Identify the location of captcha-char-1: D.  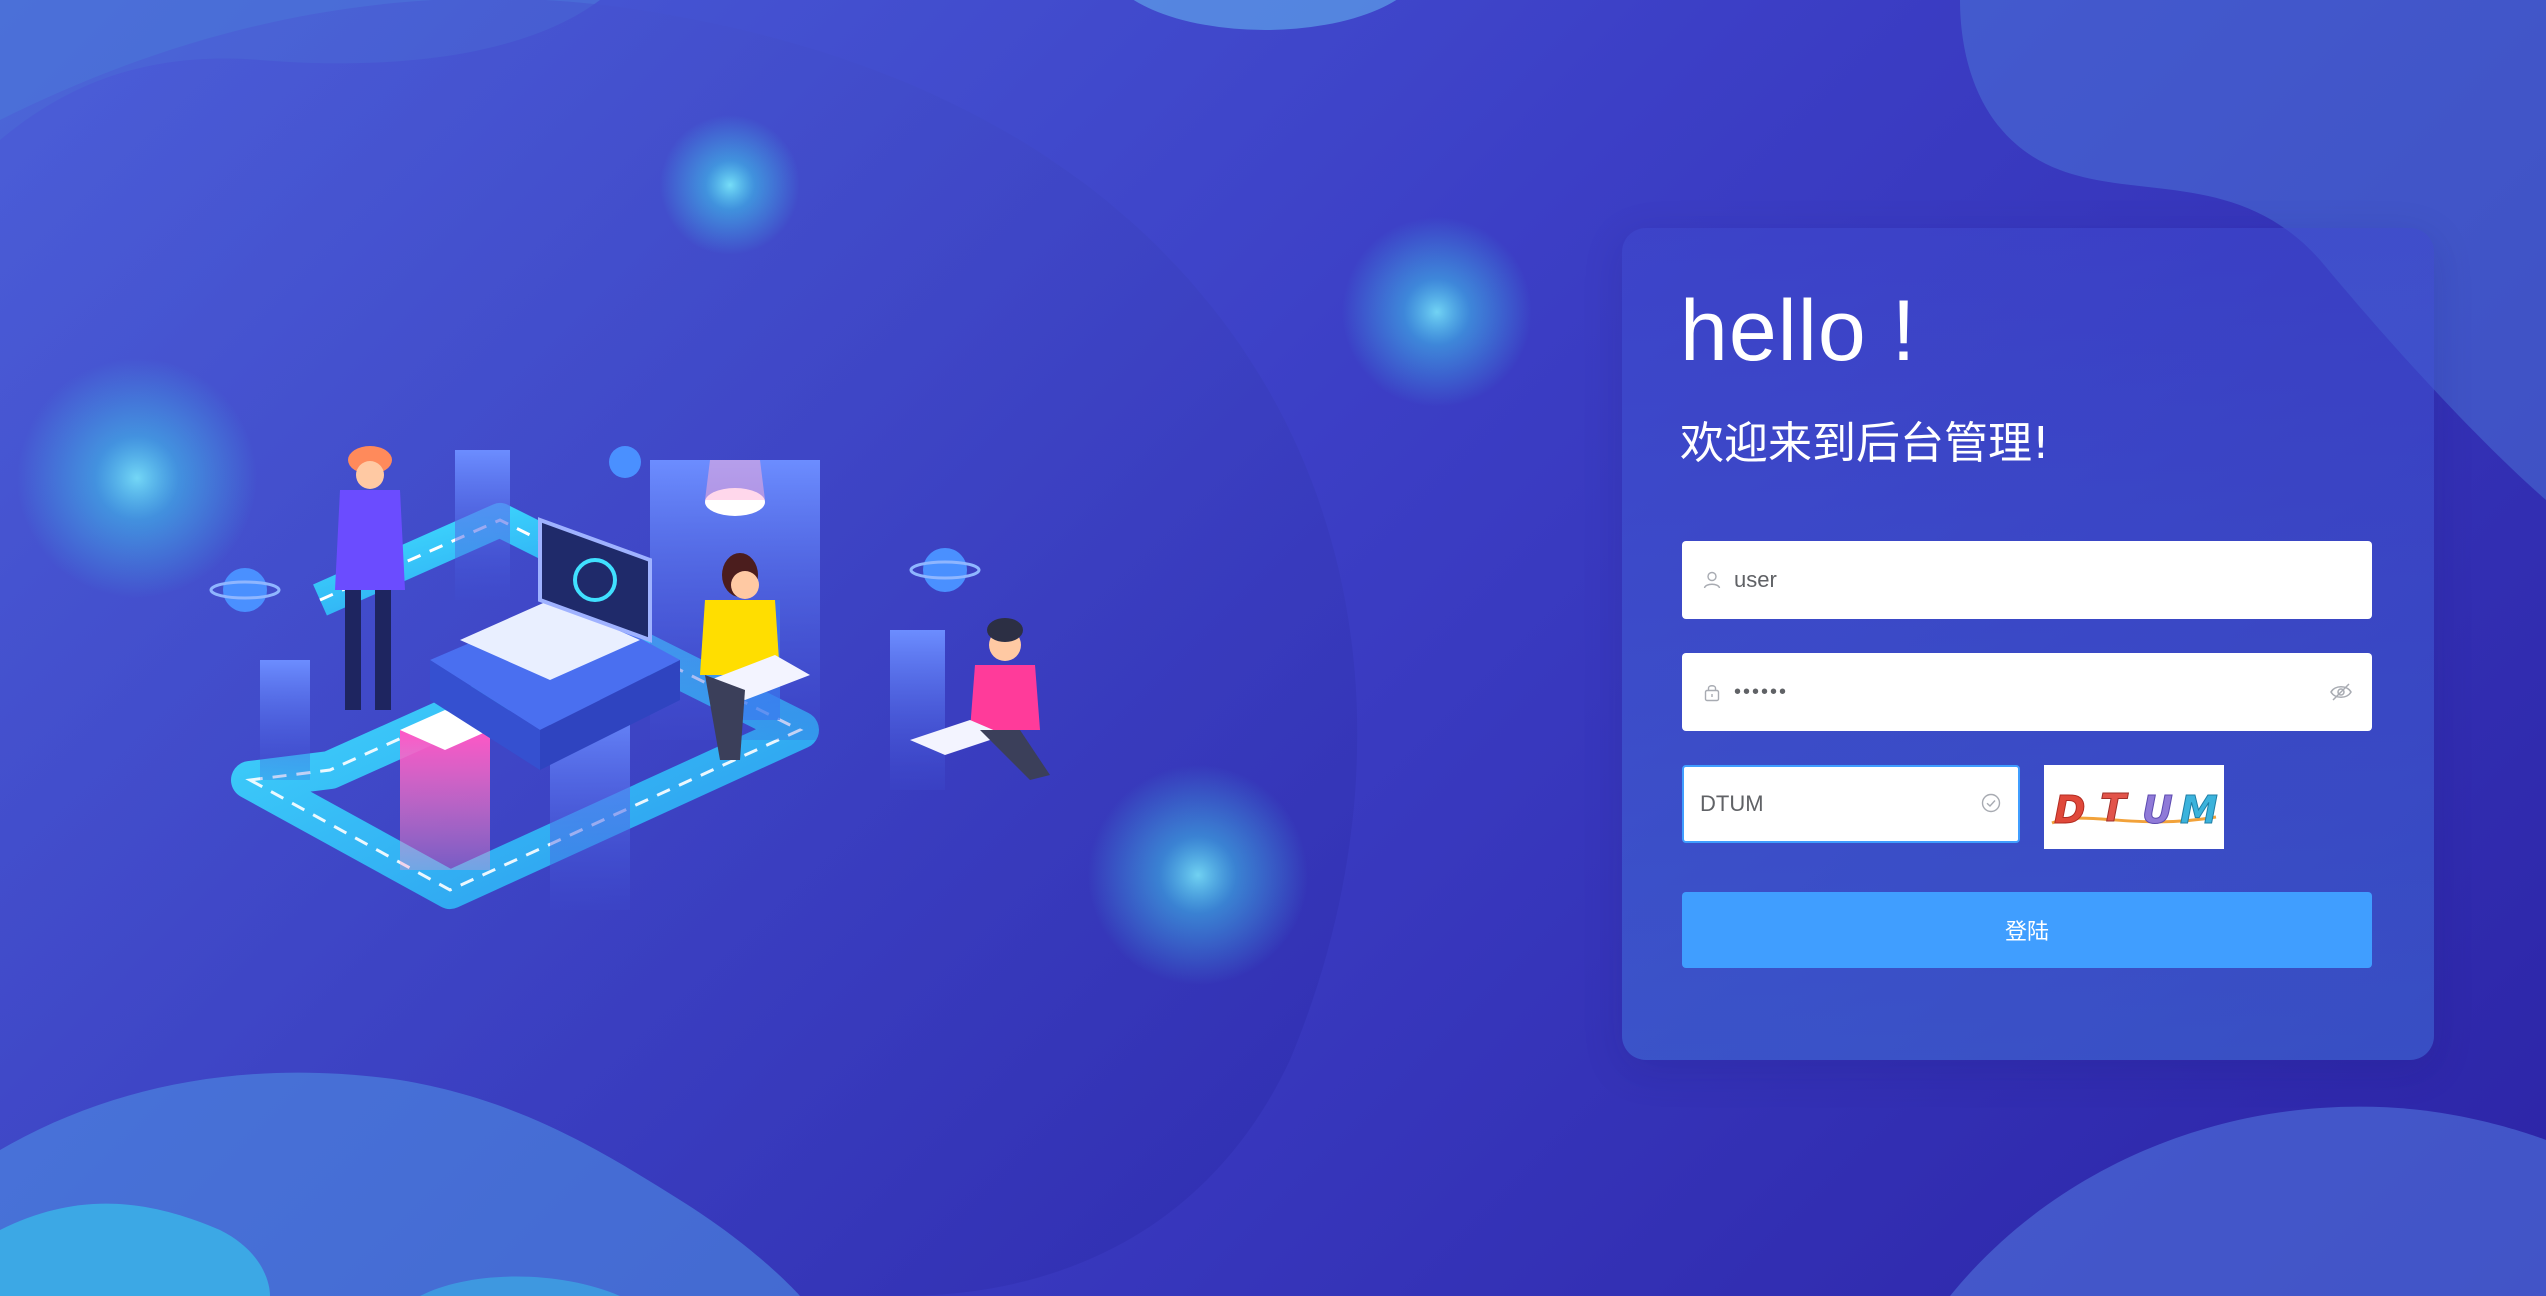
(2070, 810).